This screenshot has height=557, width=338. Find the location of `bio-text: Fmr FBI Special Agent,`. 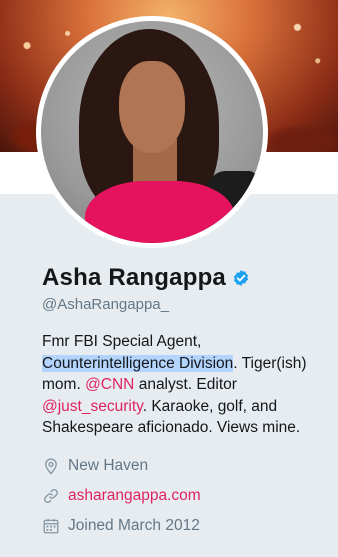

bio-text: Fmr FBI Special Agent, is located at coordinates (122, 341).